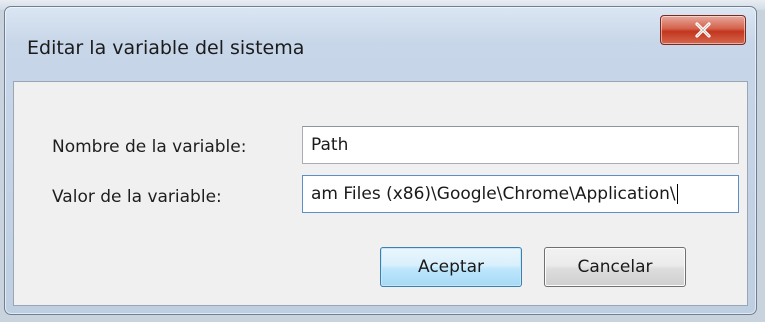 The width and height of the screenshot is (765, 322). Describe the element at coordinates (615, 267) in the screenshot. I see `cancel-button: Cancelar` at that location.